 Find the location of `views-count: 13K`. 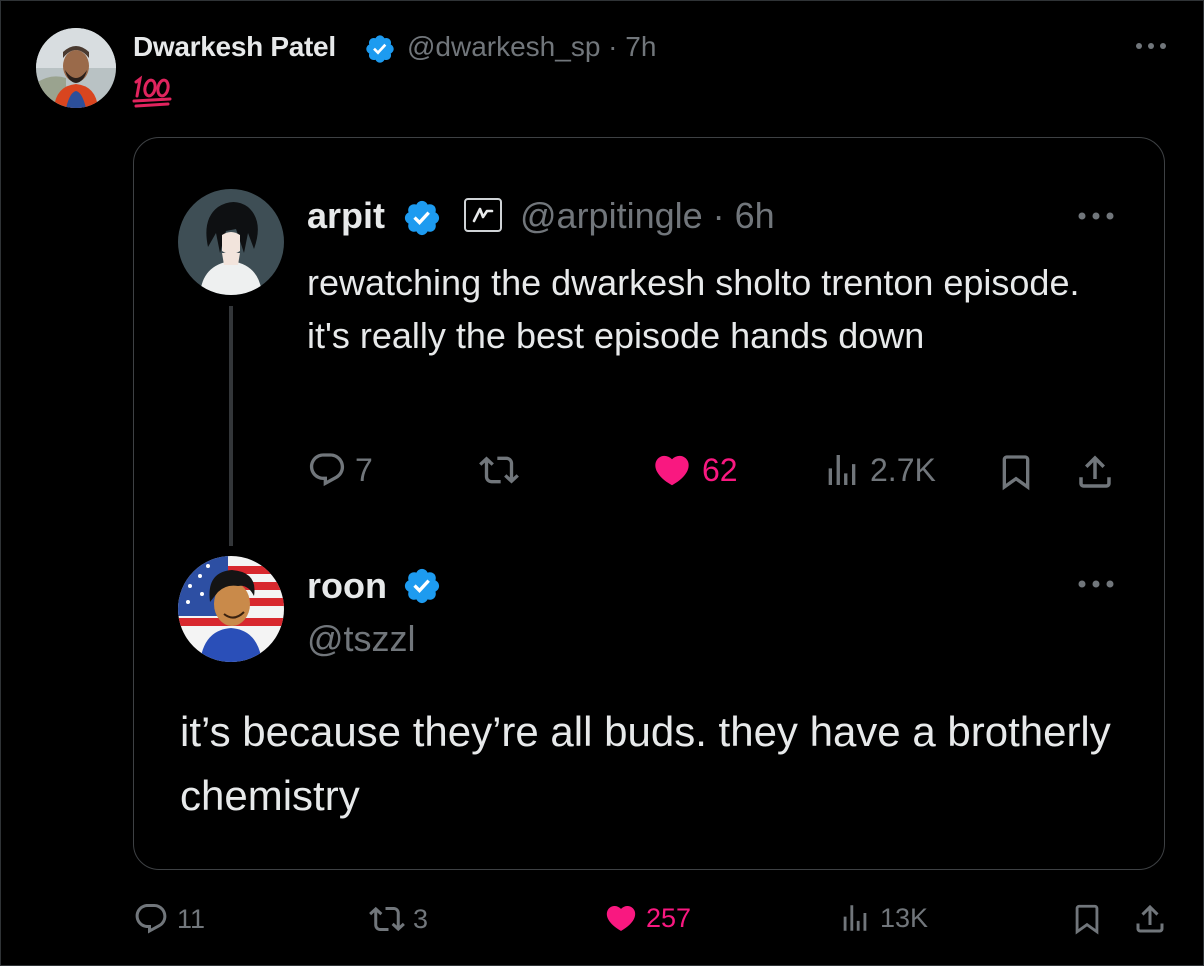

views-count: 13K is located at coordinates (904, 917).